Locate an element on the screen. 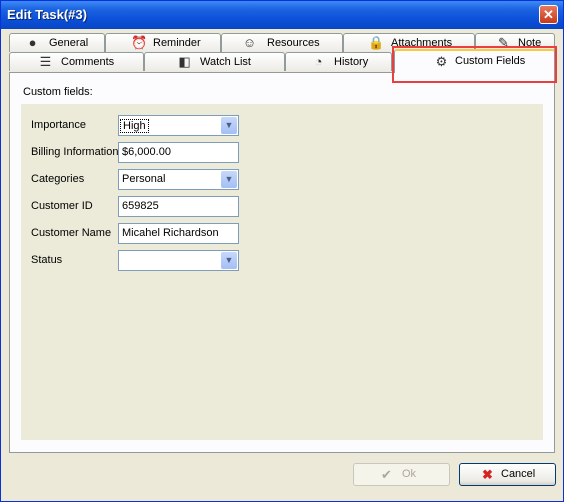 The image size is (564, 502). importance-dropdown-button: ▼ is located at coordinates (229, 125).